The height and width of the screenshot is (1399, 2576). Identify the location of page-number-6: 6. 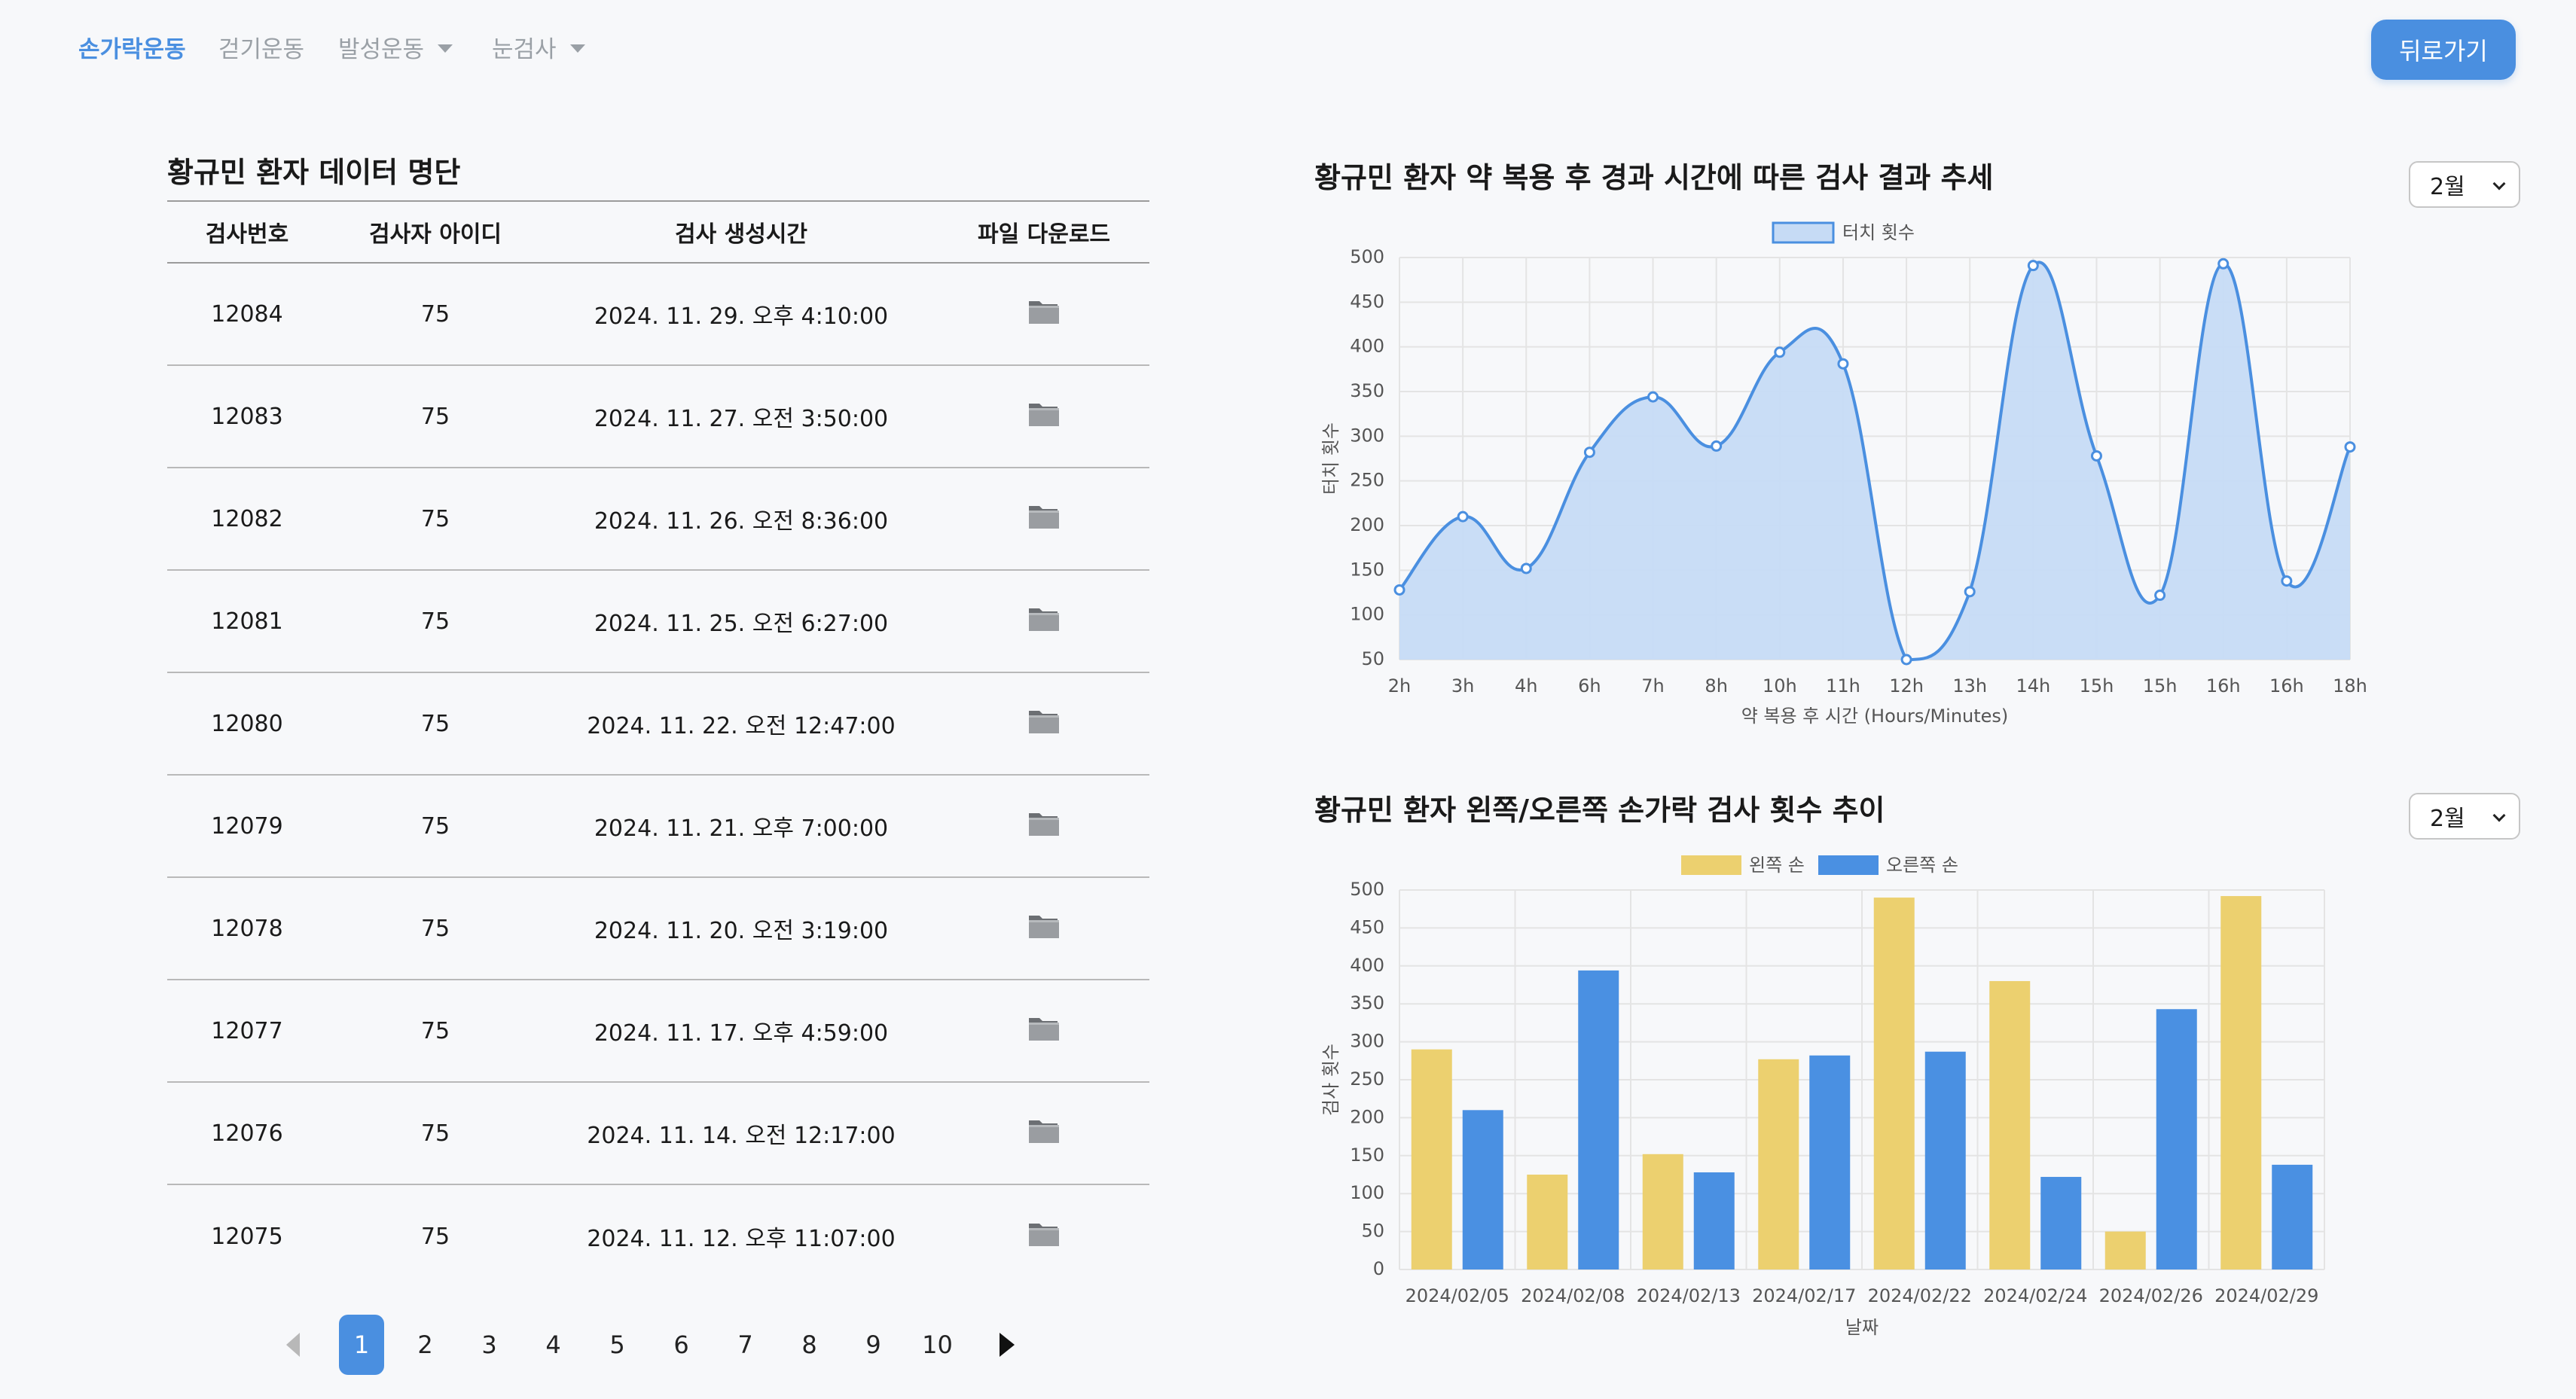
(681, 1344).